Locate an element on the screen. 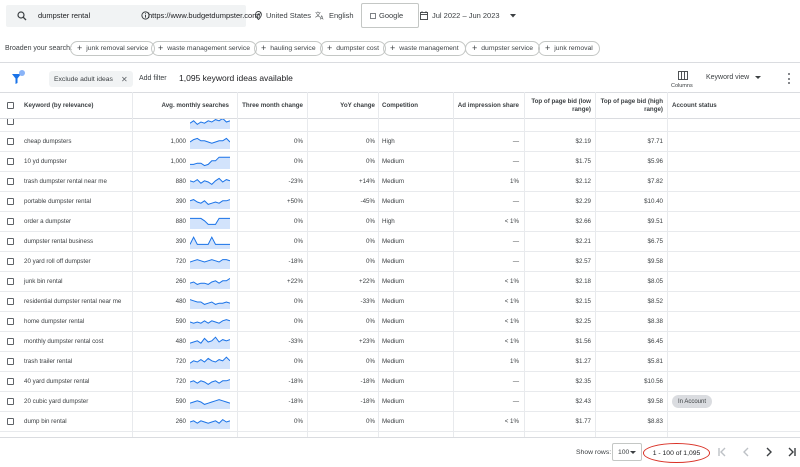 The width and height of the screenshot is (800, 467). table-row: 10 yd dumpster 1,000 0% 0% Medium — $1.75 $5.96 is located at coordinates (400, 162).